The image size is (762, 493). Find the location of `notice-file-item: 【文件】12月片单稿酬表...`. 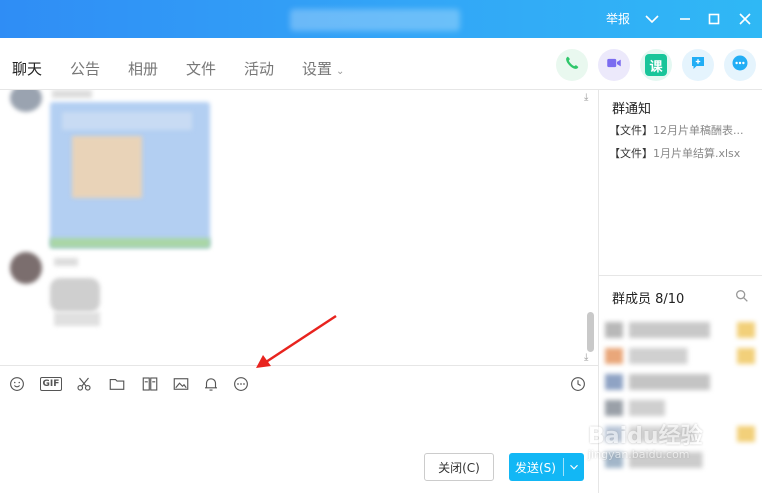

notice-file-item: 【文件】12月片单稿酬表... is located at coordinates (676, 130).